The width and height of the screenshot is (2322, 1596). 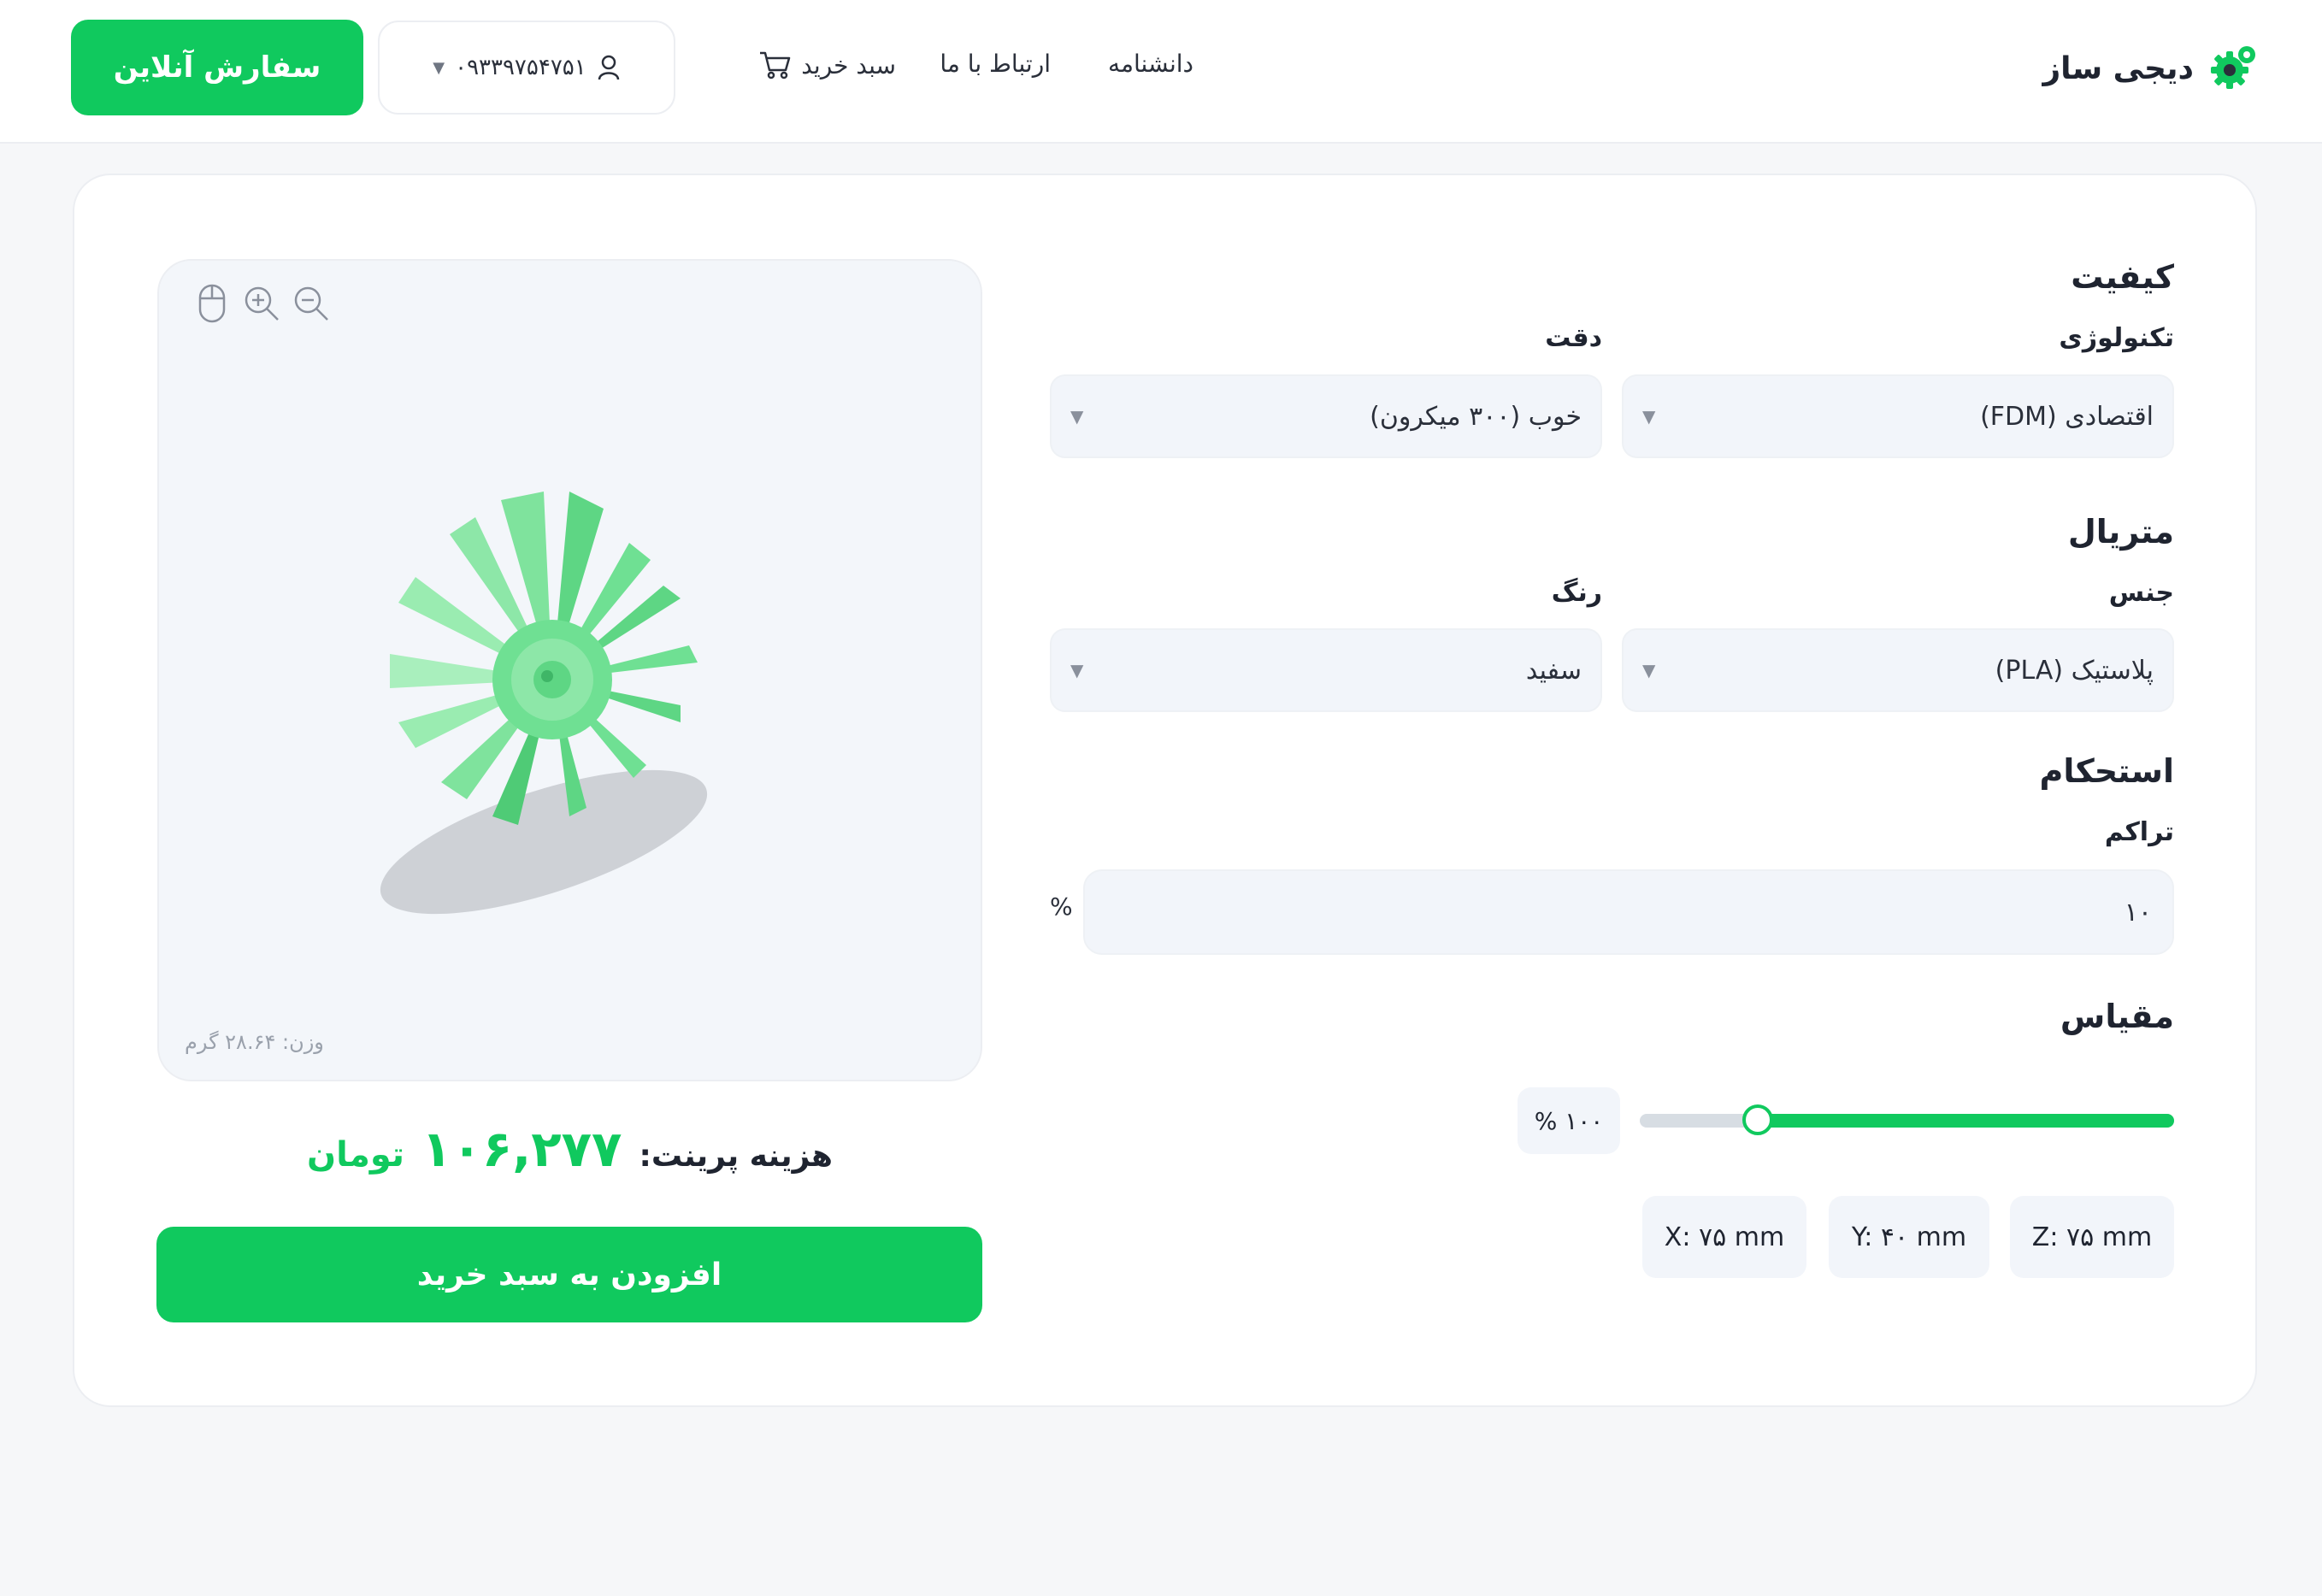 What do you see at coordinates (2120, 532) in the screenshot?
I see `material-title: متریال` at bounding box center [2120, 532].